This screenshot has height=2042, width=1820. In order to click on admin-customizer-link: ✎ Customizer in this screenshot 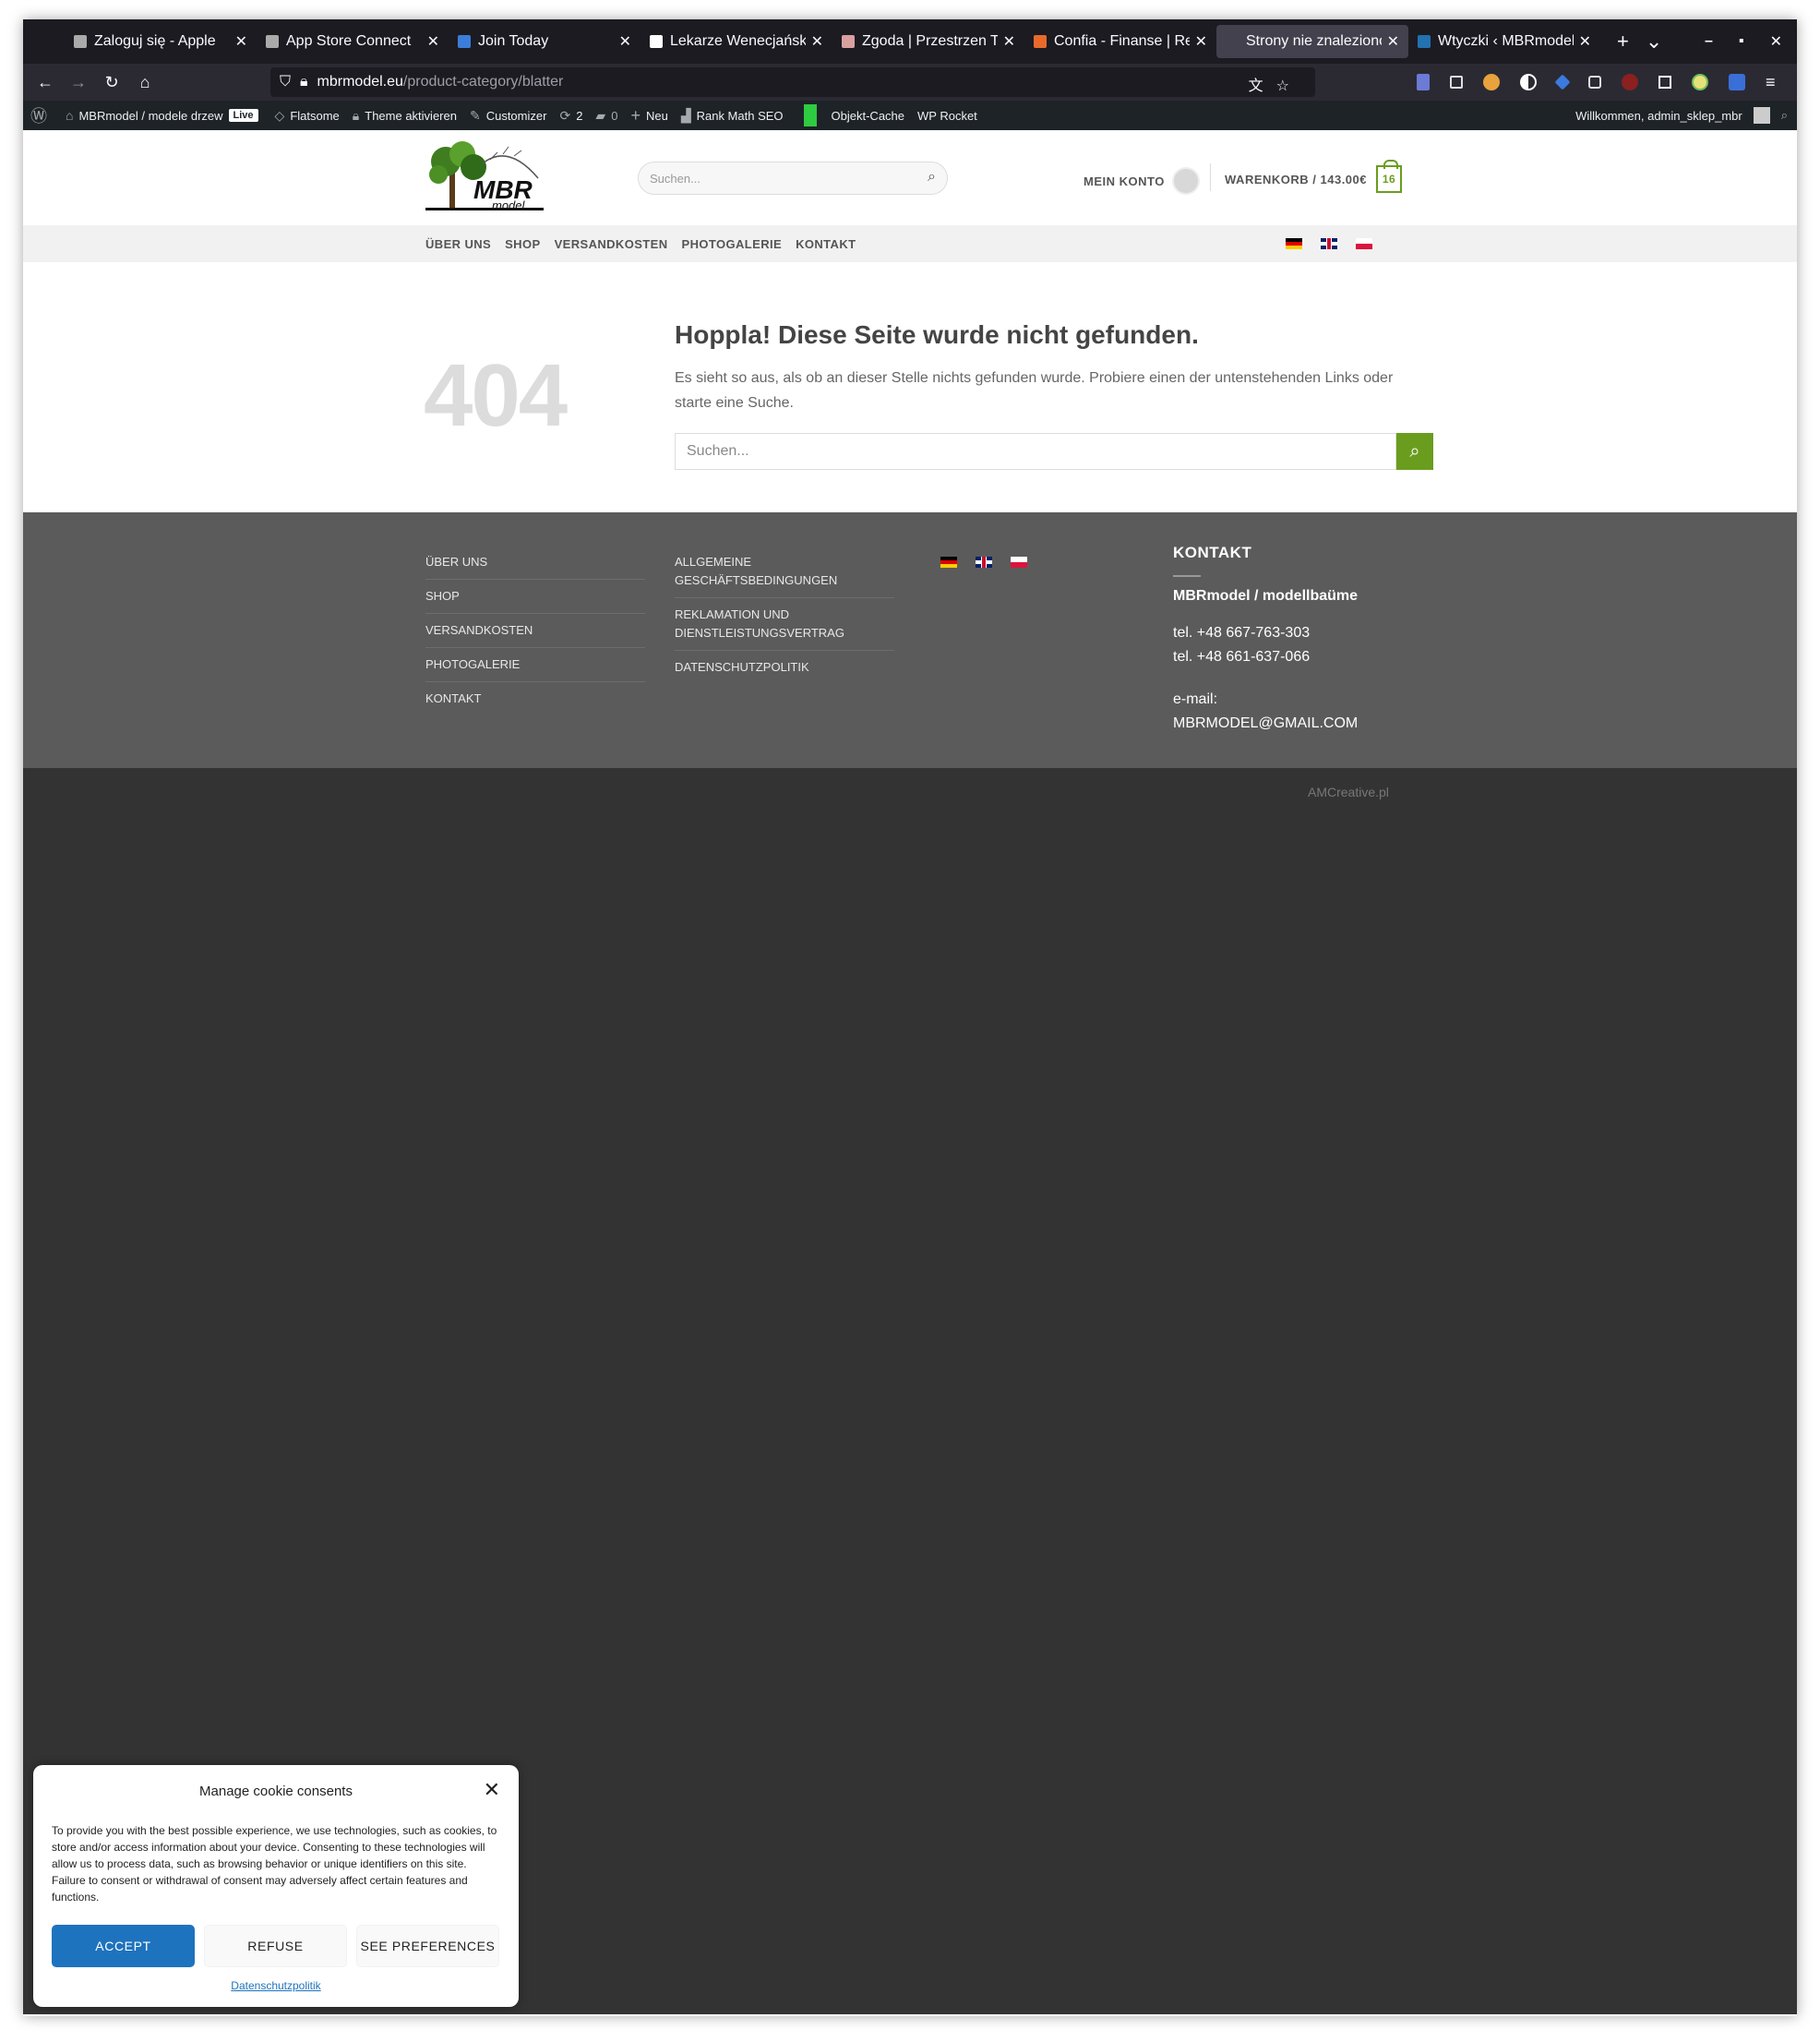, I will do `click(508, 116)`.